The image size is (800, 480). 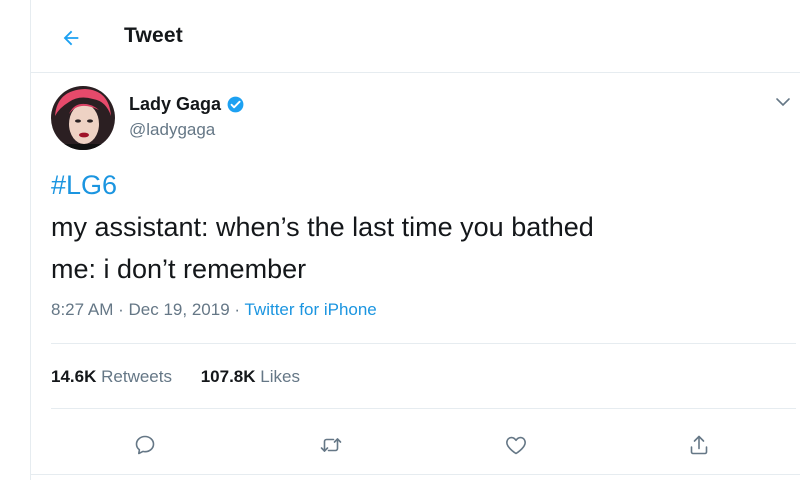 I want to click on tweet-stats: 14.6K Retweets 107.8K Likes, so click(x=187, y=377).